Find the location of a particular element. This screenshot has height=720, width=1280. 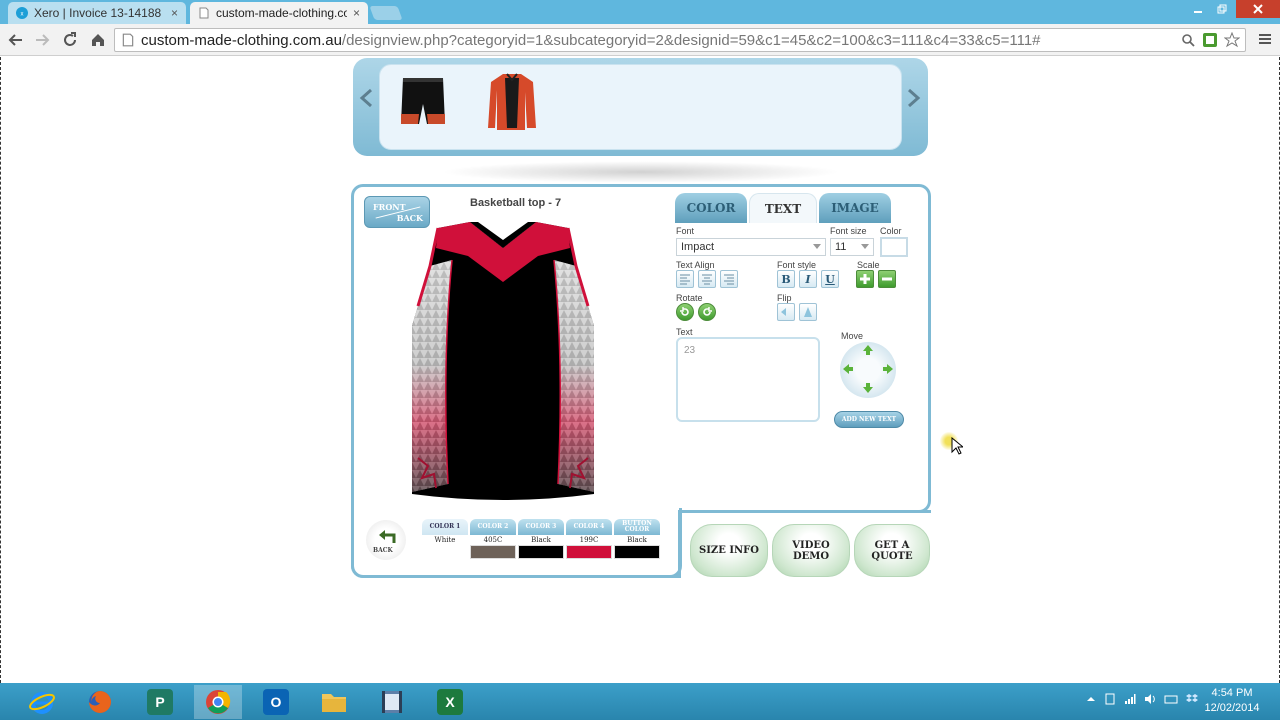

font-size-select: 11 is located at coordinates (852, 247).